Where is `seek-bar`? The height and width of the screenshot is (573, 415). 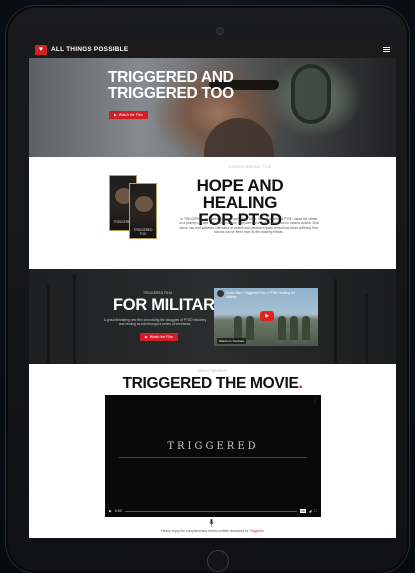 seek-bar is located at coordinates (210, 511).